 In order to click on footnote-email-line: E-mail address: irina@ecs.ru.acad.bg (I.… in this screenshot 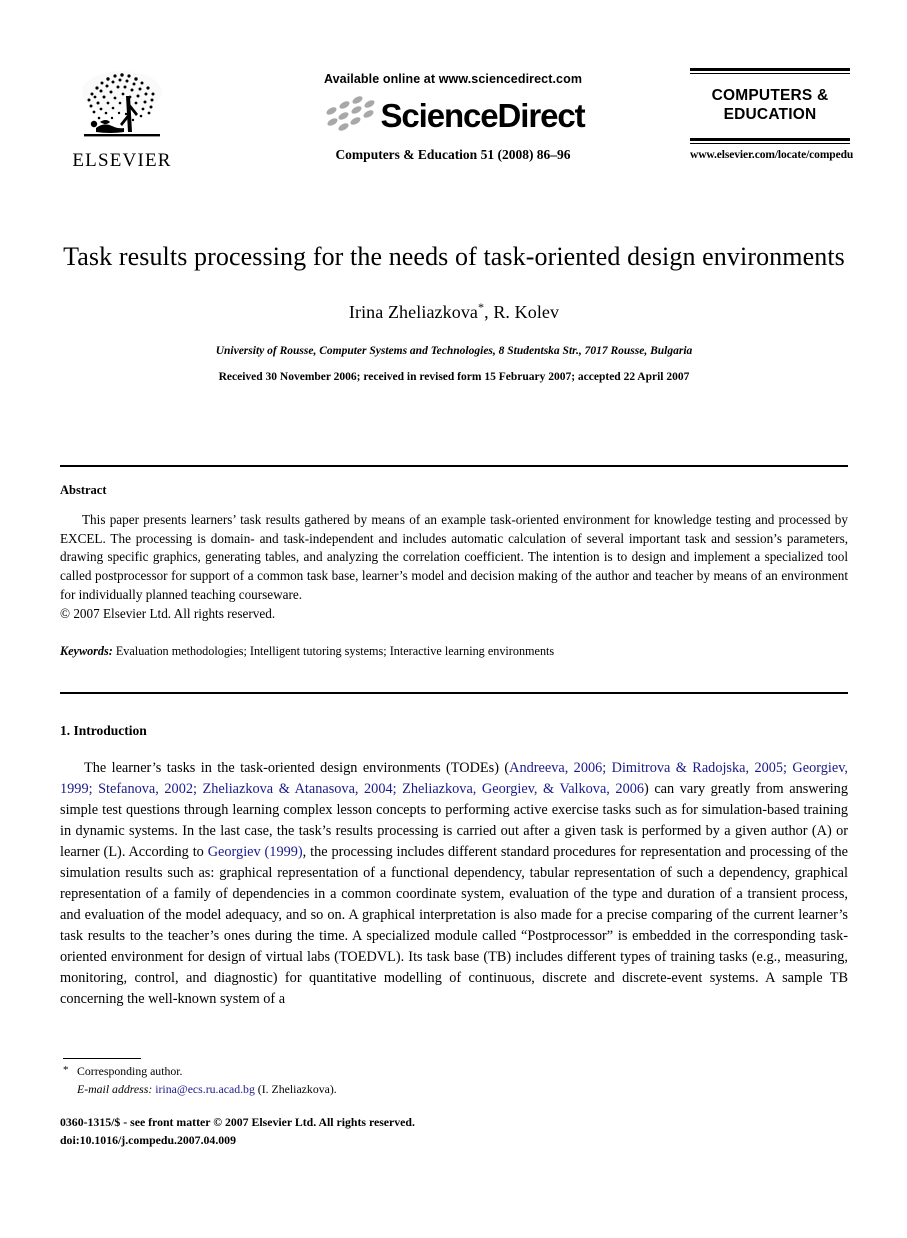, I will do `click(313, 1089)`.